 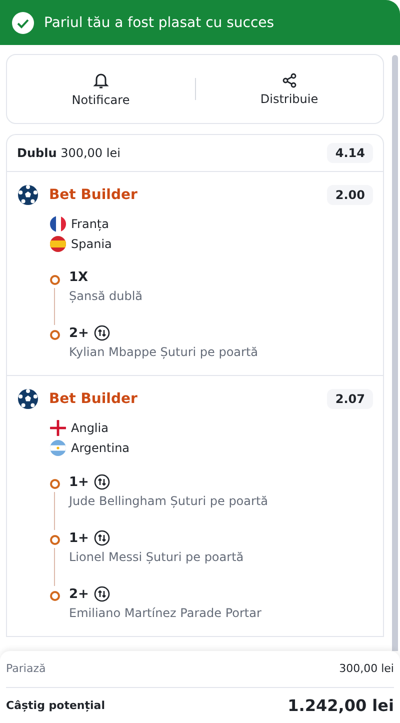 What do you see at coordinates (341, 705) in the screenshot?
I see `potential-win-value: 1.242,00 lei` at bounding box center [341, 705].